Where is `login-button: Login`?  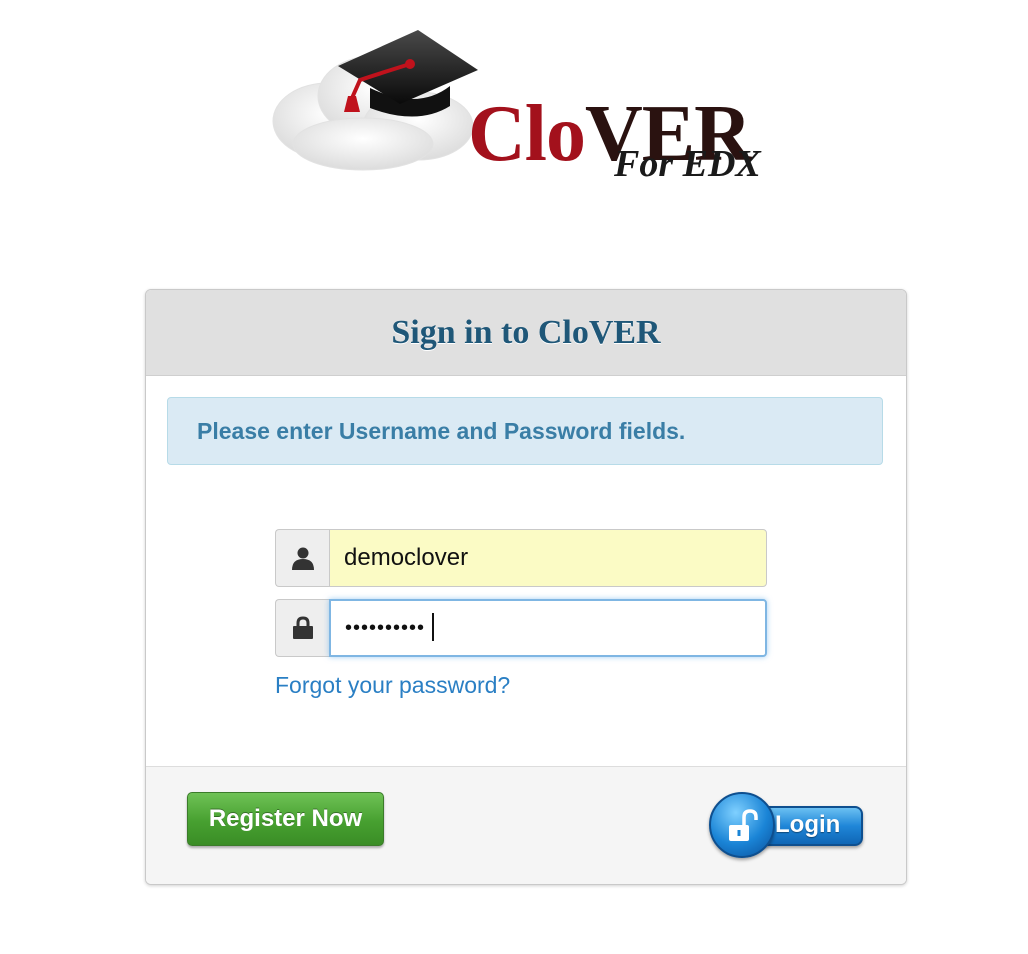 login-button: Login is located at coordinates (787, 826).